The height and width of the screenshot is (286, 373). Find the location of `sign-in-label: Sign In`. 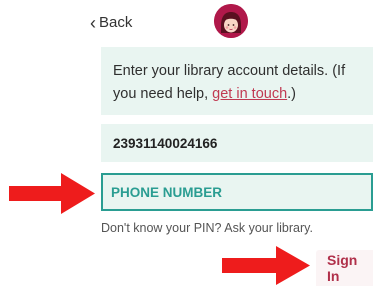

sign-in-label: Sign In is located at coordinates (342, 268).